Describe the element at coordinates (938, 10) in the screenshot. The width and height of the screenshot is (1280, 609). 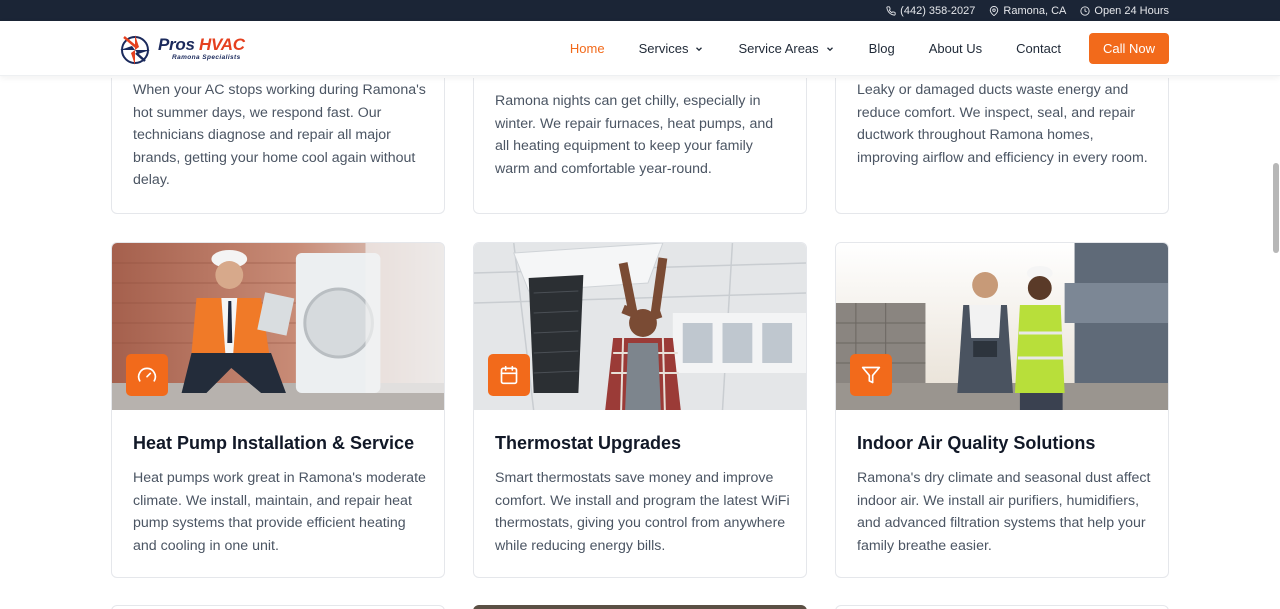
I see `phone-number: (442) 358-2027` at that location.